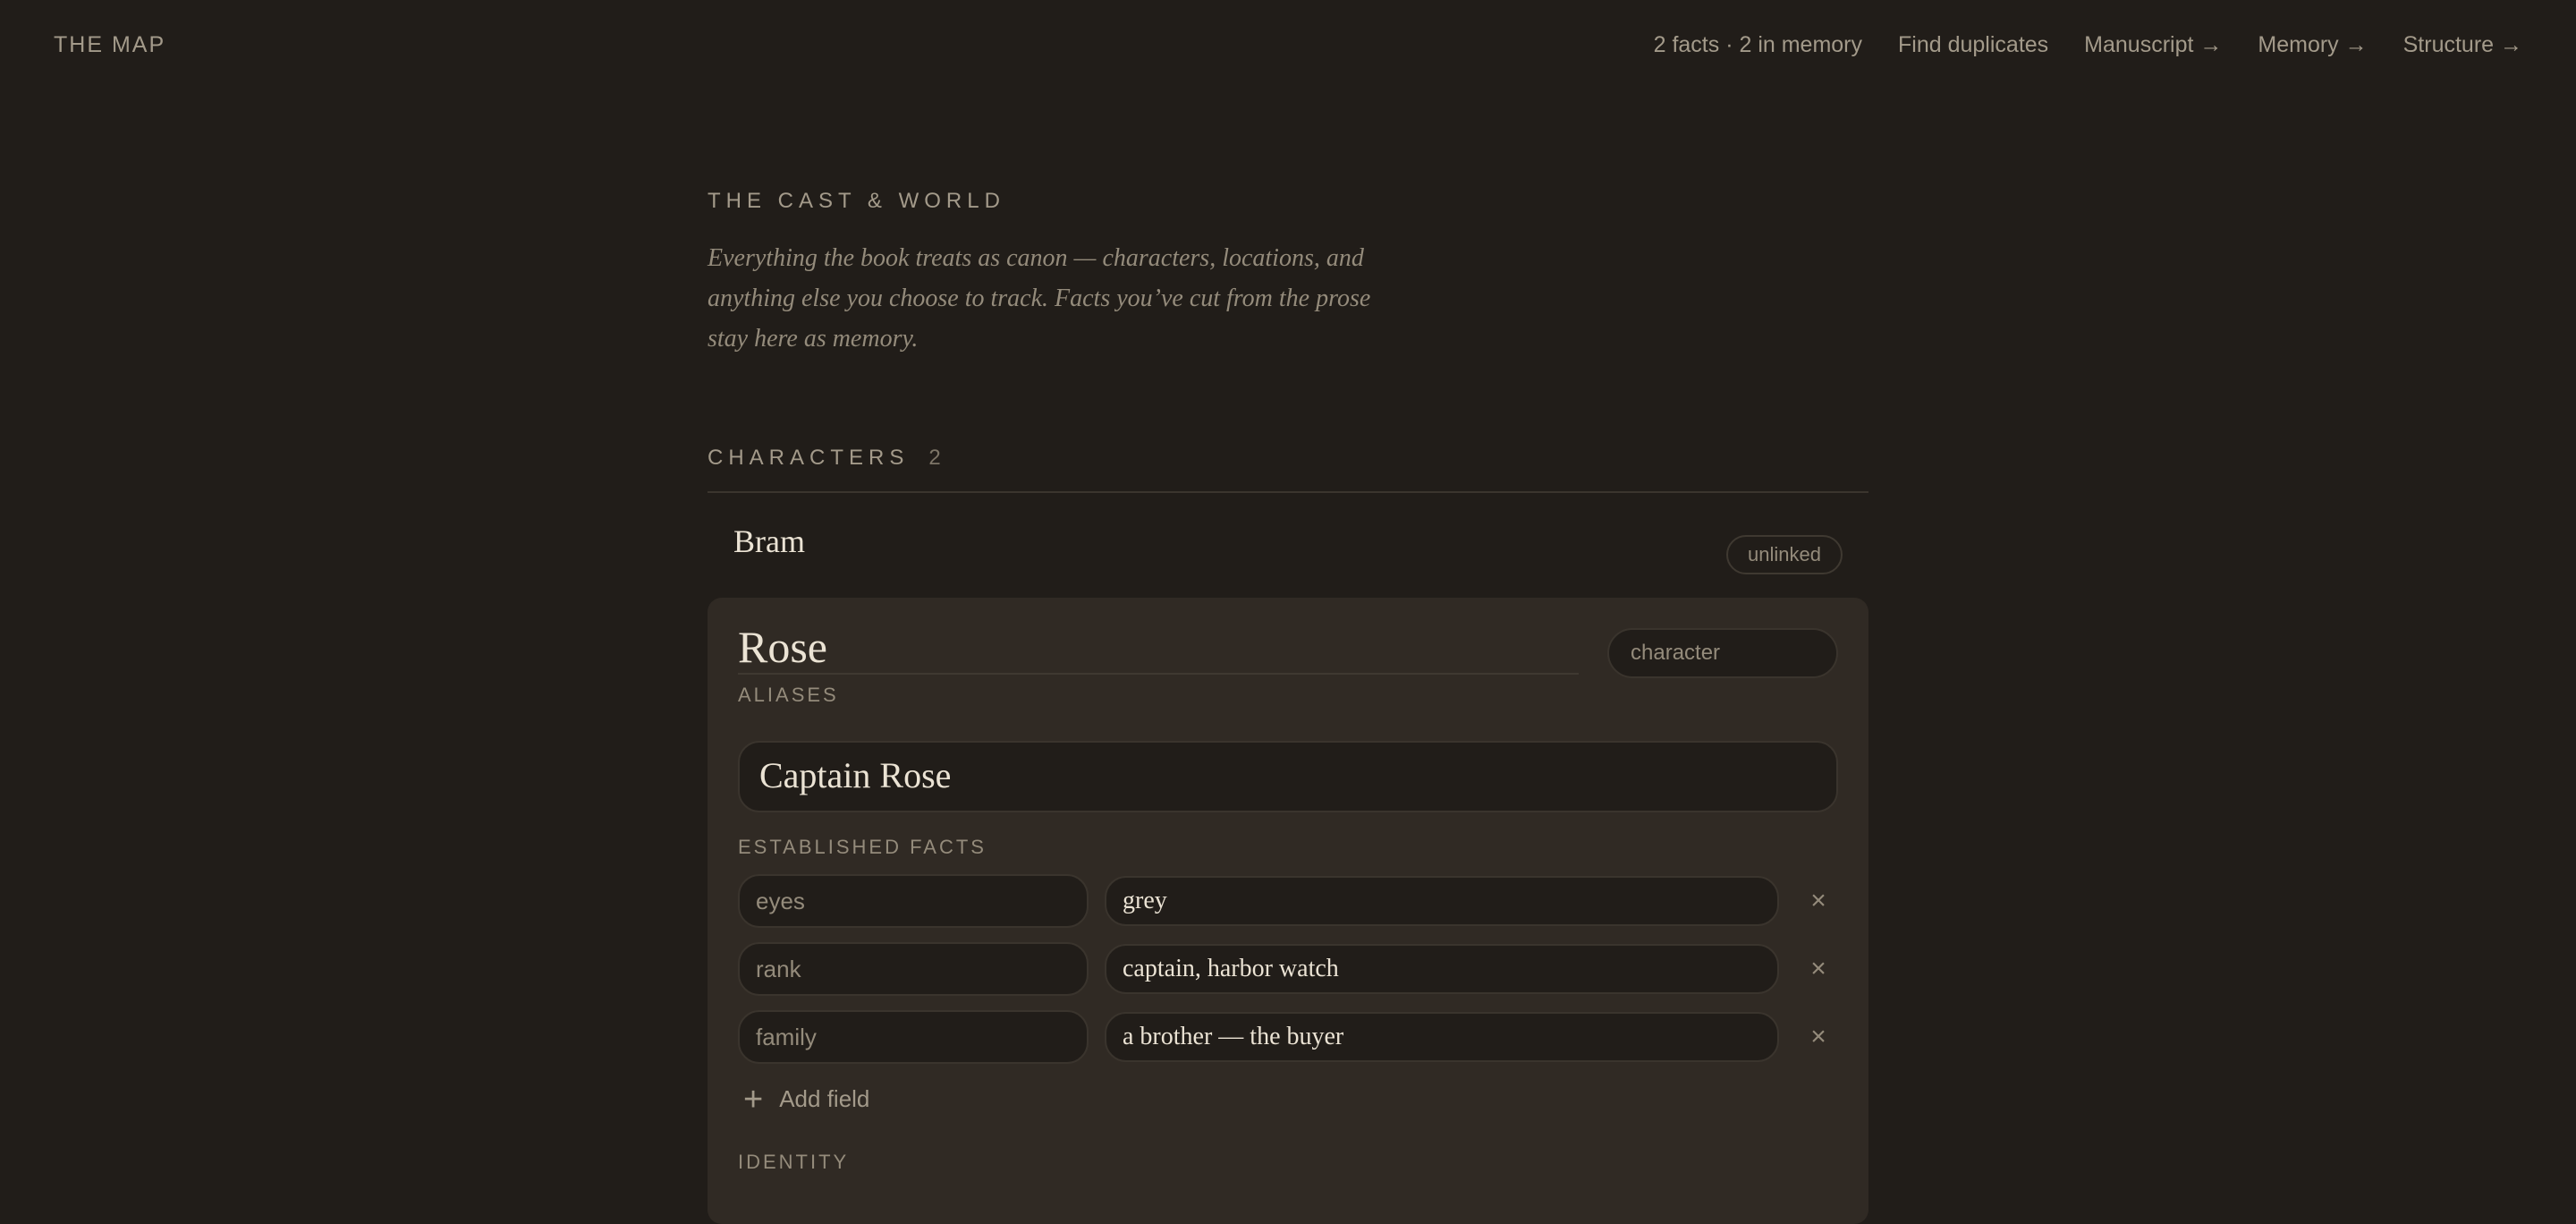 This screenshot has width=2576, height=1224. What do you see at coordinates (1973, 45) in the screenshot?
I see `find-duplicates-link: Find duplicates` at bounding box center [1973, 45].